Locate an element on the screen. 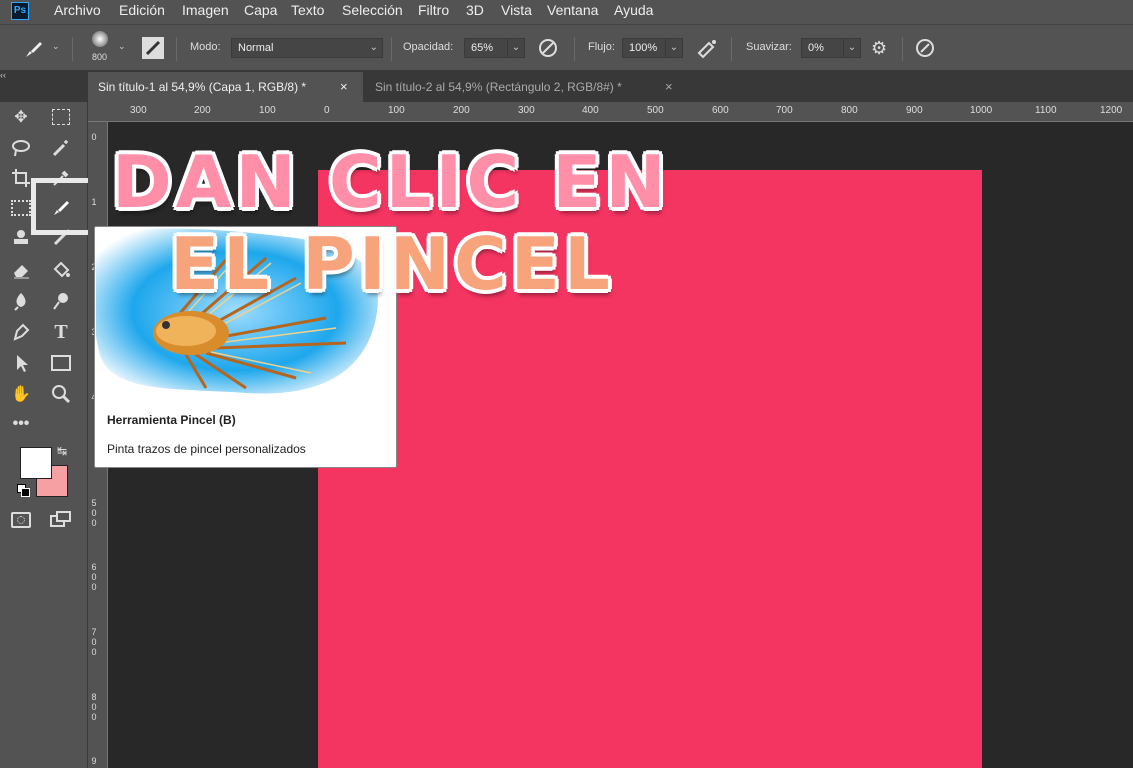 The height and width of the screenshot is (768, 1133). ruler-label: 8 0 0 is located at coordinates (94, 707).